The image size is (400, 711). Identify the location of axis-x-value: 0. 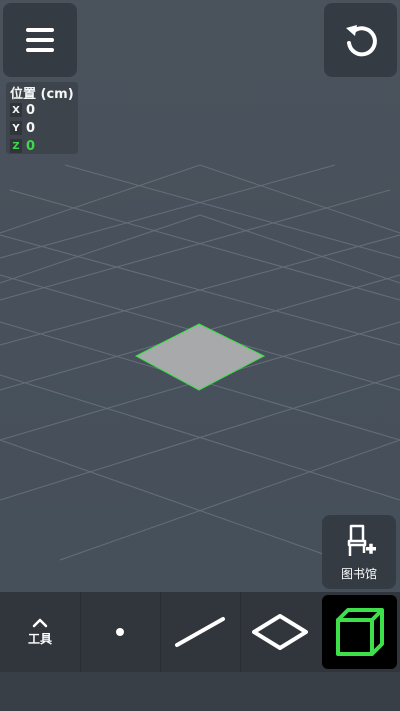
(30, 110).